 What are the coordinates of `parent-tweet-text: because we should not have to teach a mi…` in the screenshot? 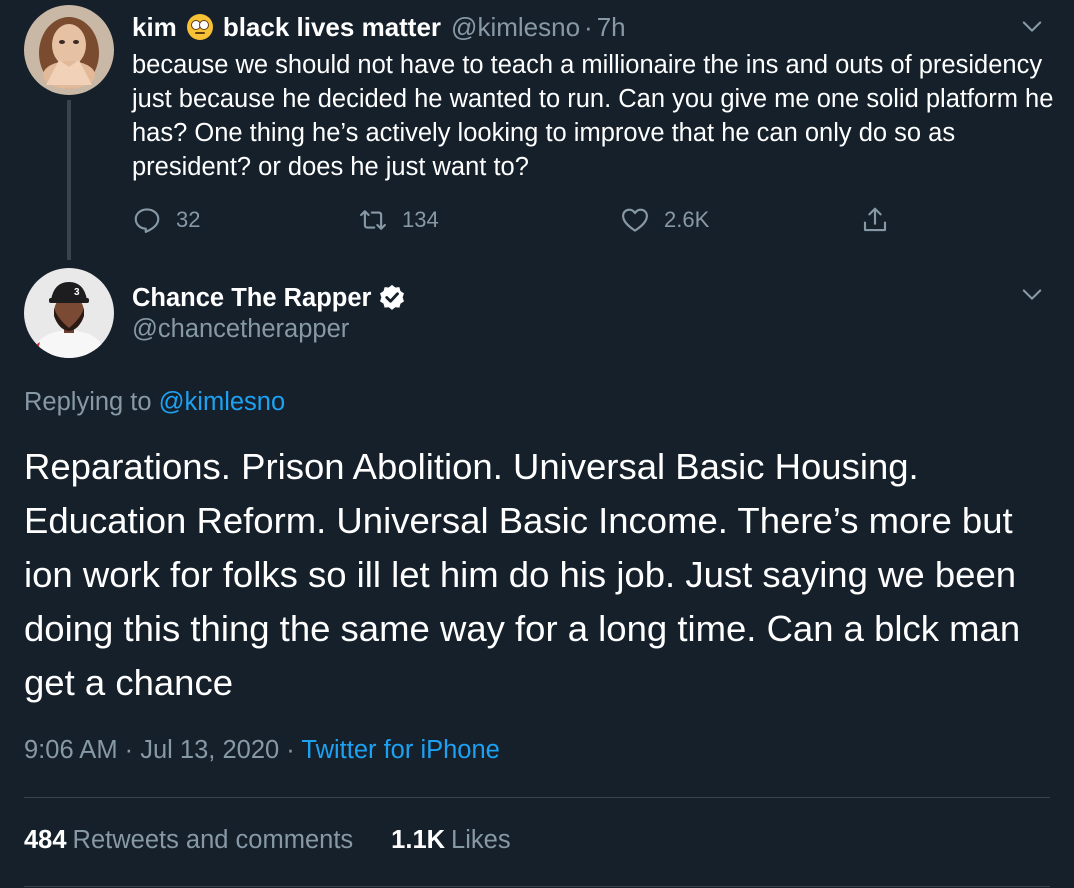 It's located at (593, 116).